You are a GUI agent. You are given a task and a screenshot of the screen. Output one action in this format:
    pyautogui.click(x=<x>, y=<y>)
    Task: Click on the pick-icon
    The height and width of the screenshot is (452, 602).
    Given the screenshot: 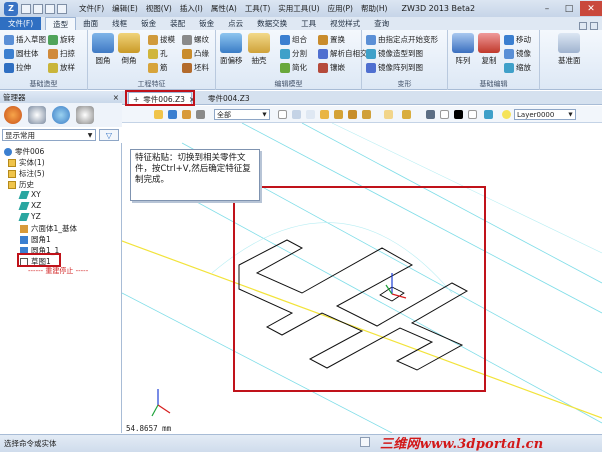 What is the action you would take?
    pyautogui.click(x=158, y=114)
    